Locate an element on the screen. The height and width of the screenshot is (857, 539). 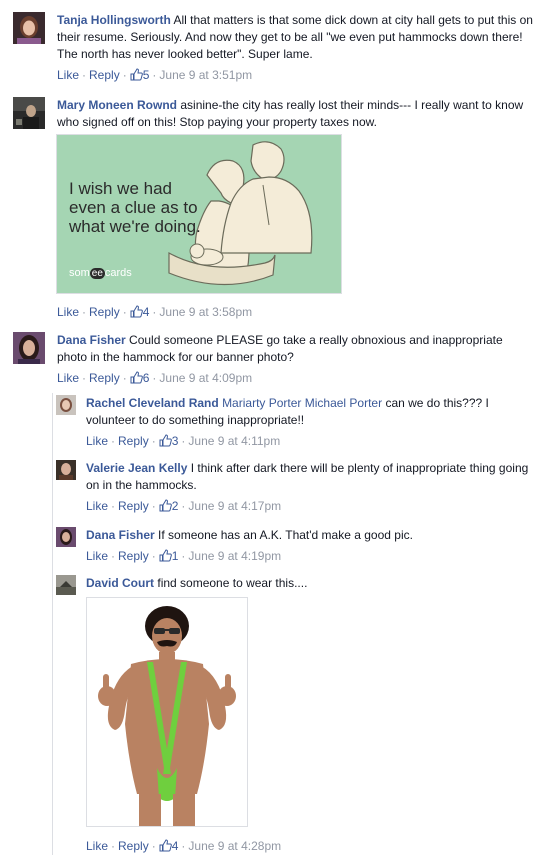
comment-timestamp: June 9 at 4:11pm is located at coordinates (234, 441).